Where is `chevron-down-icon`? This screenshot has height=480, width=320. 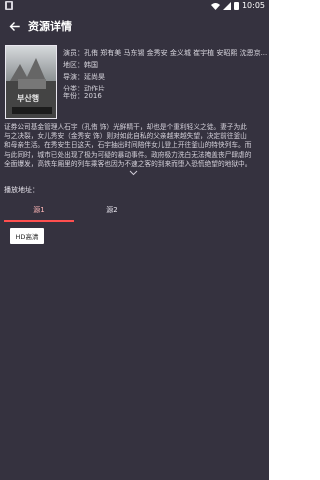 chevron-down-icon is located at coordinates (133, 173).